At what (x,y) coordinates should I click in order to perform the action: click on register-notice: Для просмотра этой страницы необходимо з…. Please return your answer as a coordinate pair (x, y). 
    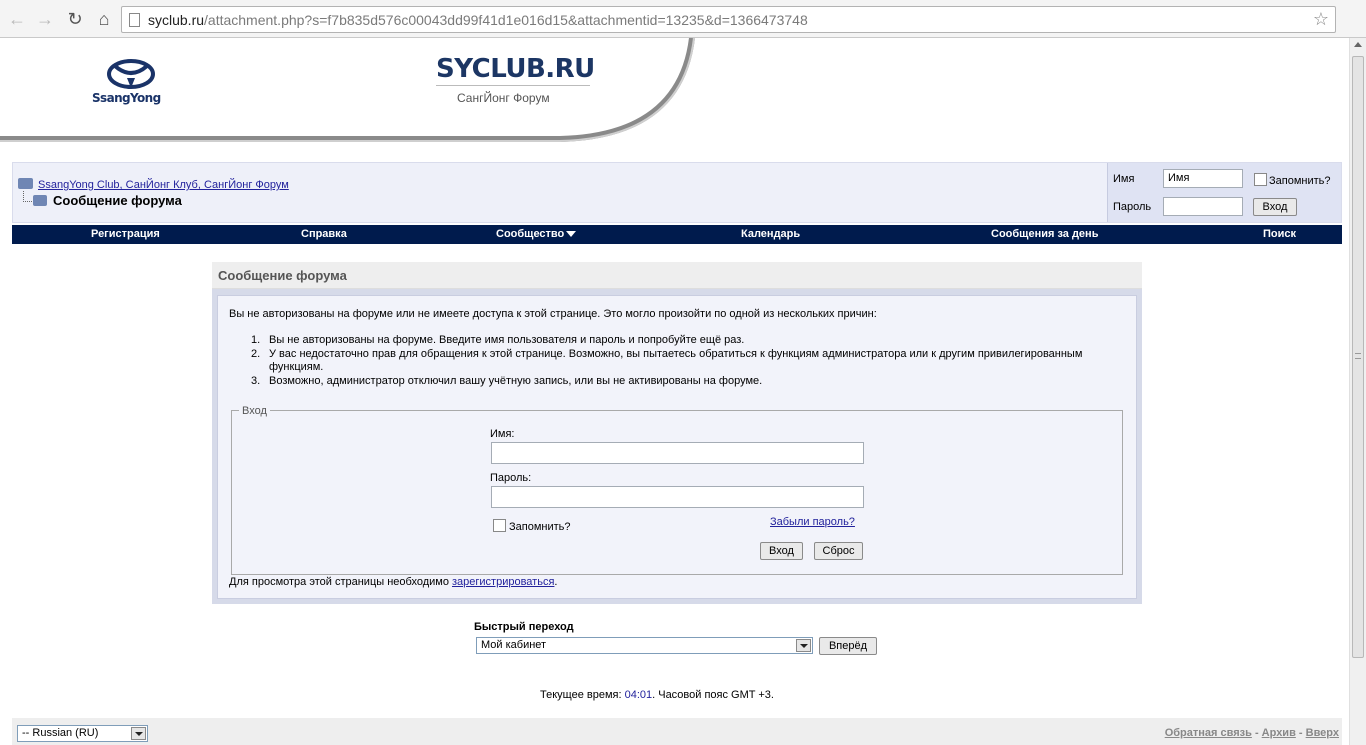
    Looking at the image, I should click on (393, 582).